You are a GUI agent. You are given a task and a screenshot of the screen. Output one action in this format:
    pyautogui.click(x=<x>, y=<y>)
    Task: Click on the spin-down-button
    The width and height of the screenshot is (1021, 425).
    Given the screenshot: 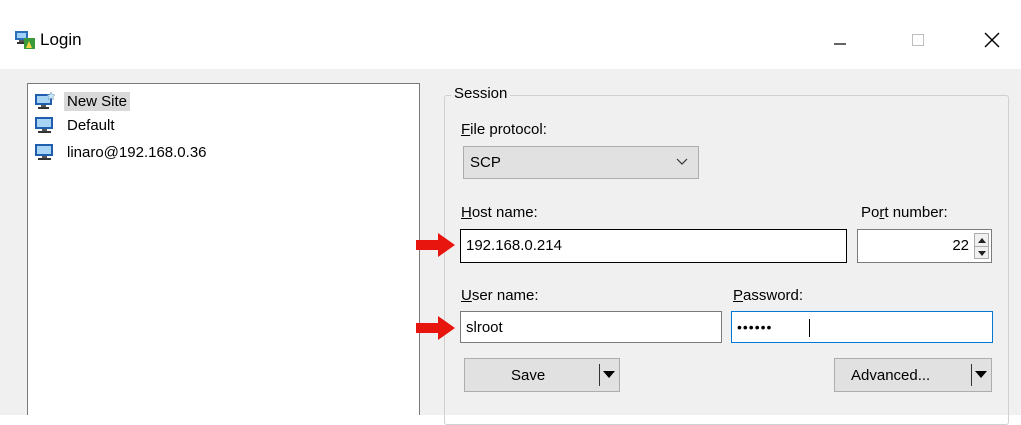 What is the action you would take?
    pyautogui.click(x=981, y=252)
    